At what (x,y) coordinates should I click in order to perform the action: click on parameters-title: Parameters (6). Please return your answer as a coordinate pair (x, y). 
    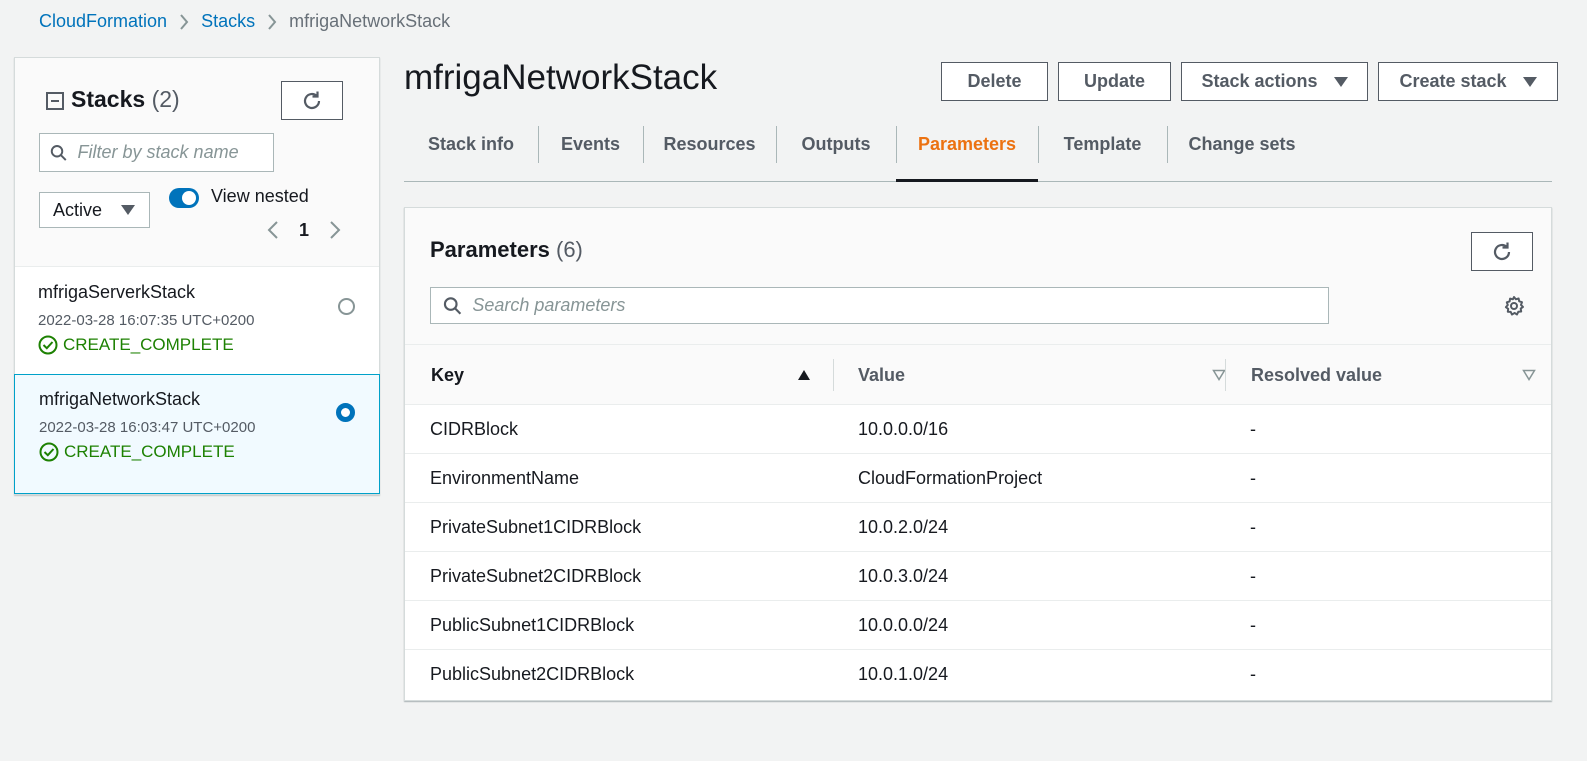
    Looking at the image, I should click on (506, 250).